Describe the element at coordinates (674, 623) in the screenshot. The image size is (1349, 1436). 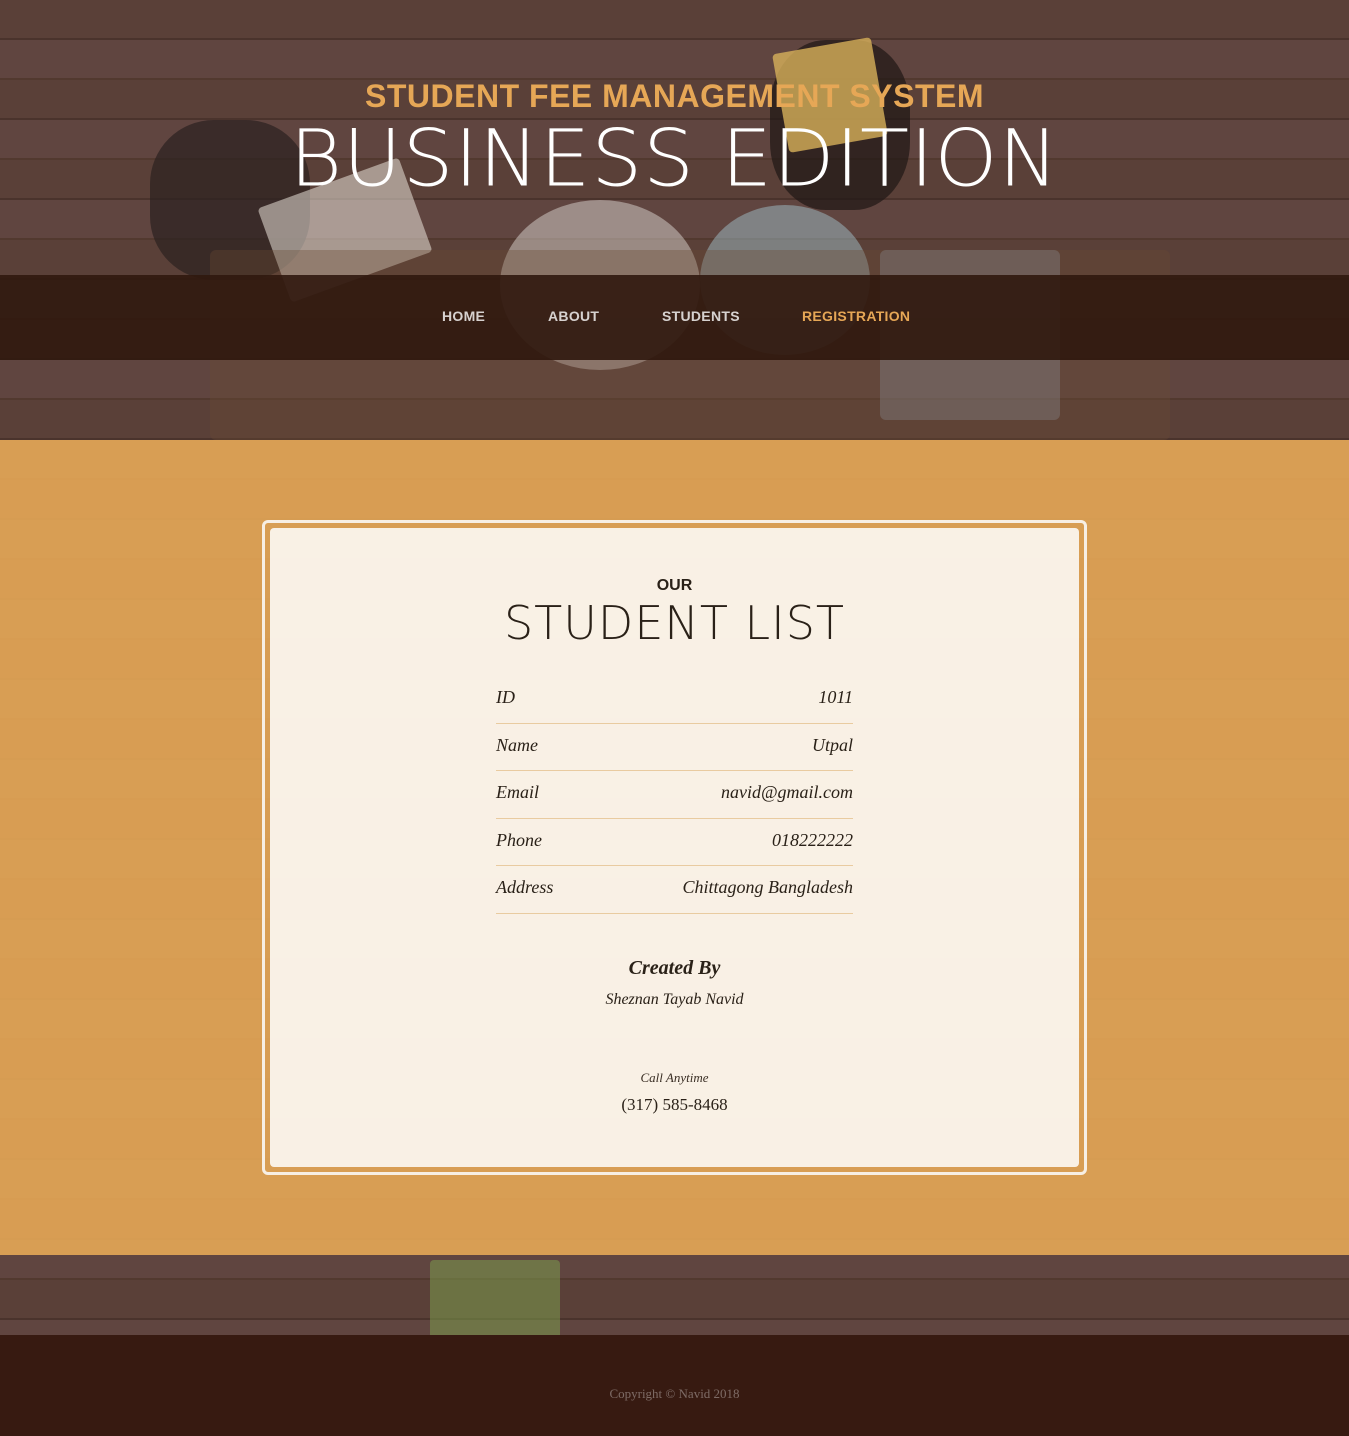
I see `section-heading-lower: Student List` at that location.